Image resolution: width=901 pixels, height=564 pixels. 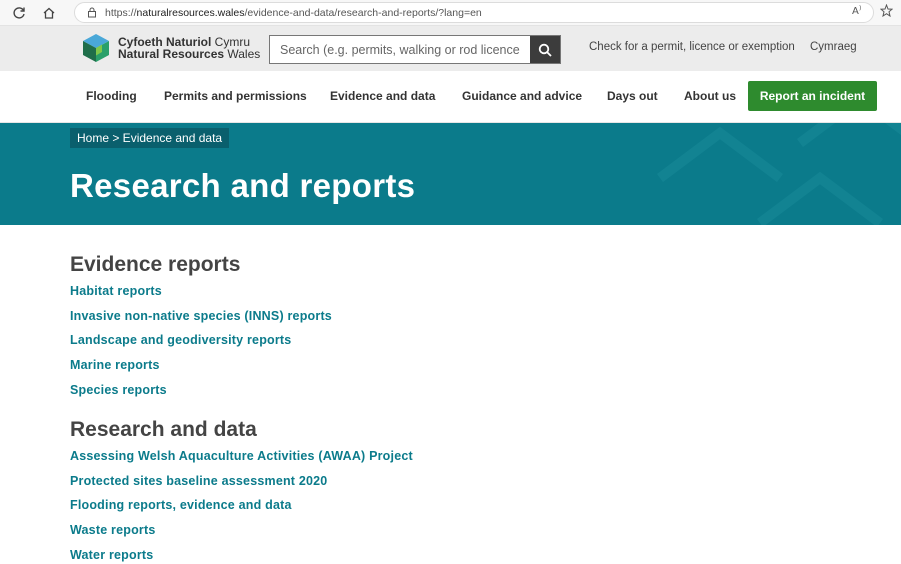 I want to click on link-species-reports: Species reports, so click(x=118, y=390).